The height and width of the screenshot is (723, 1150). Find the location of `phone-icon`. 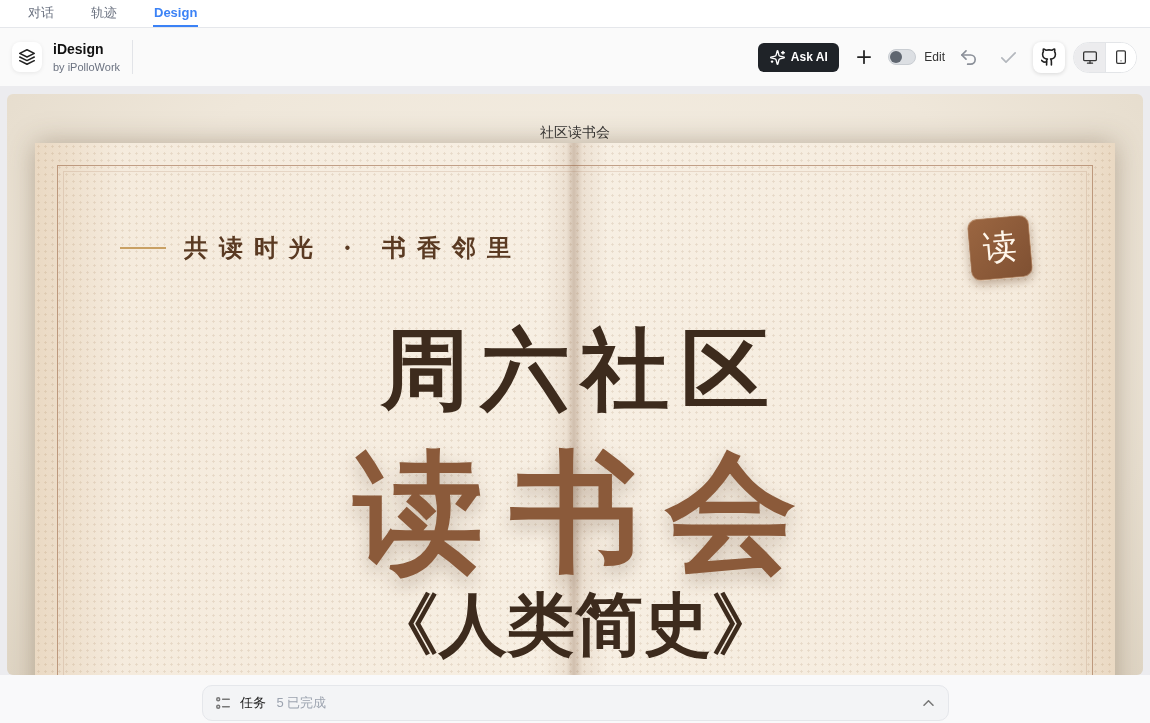

phone-icon is located at coordinates (1121, 57).